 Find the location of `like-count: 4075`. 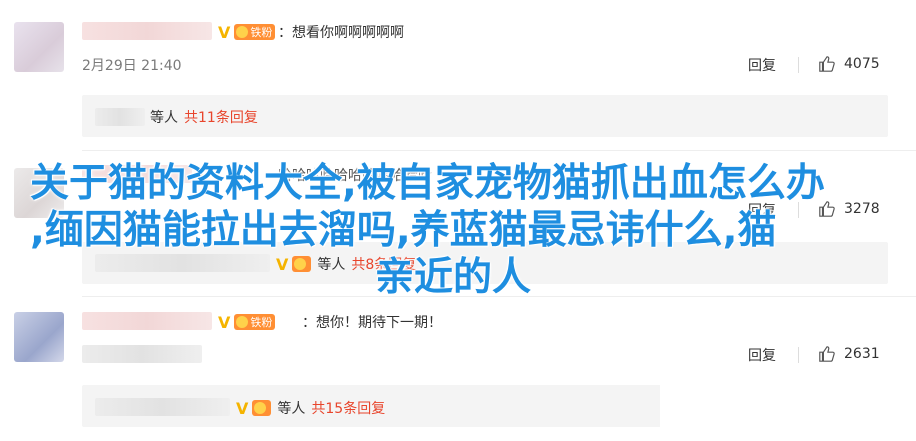

like-count: 4075 is located at coordinates (862, 64).